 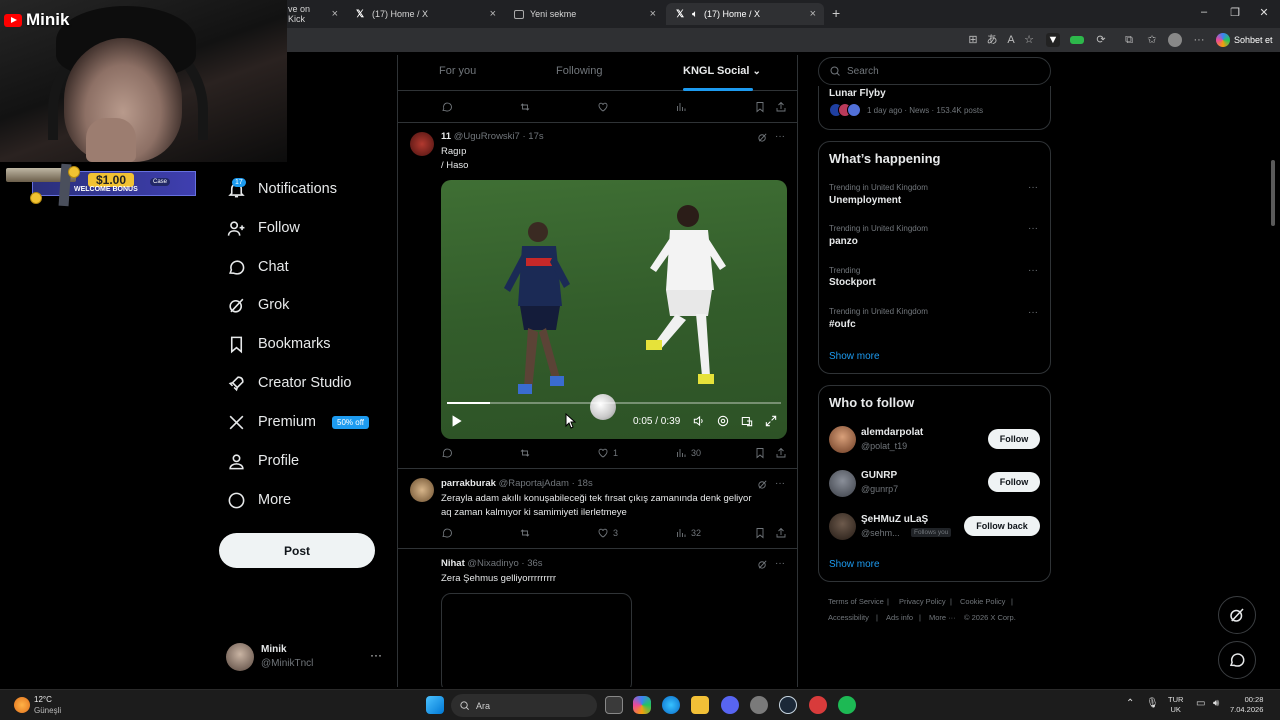 I want to click on browser-tab: ve on Kick ×, so click(x=313, y=14).